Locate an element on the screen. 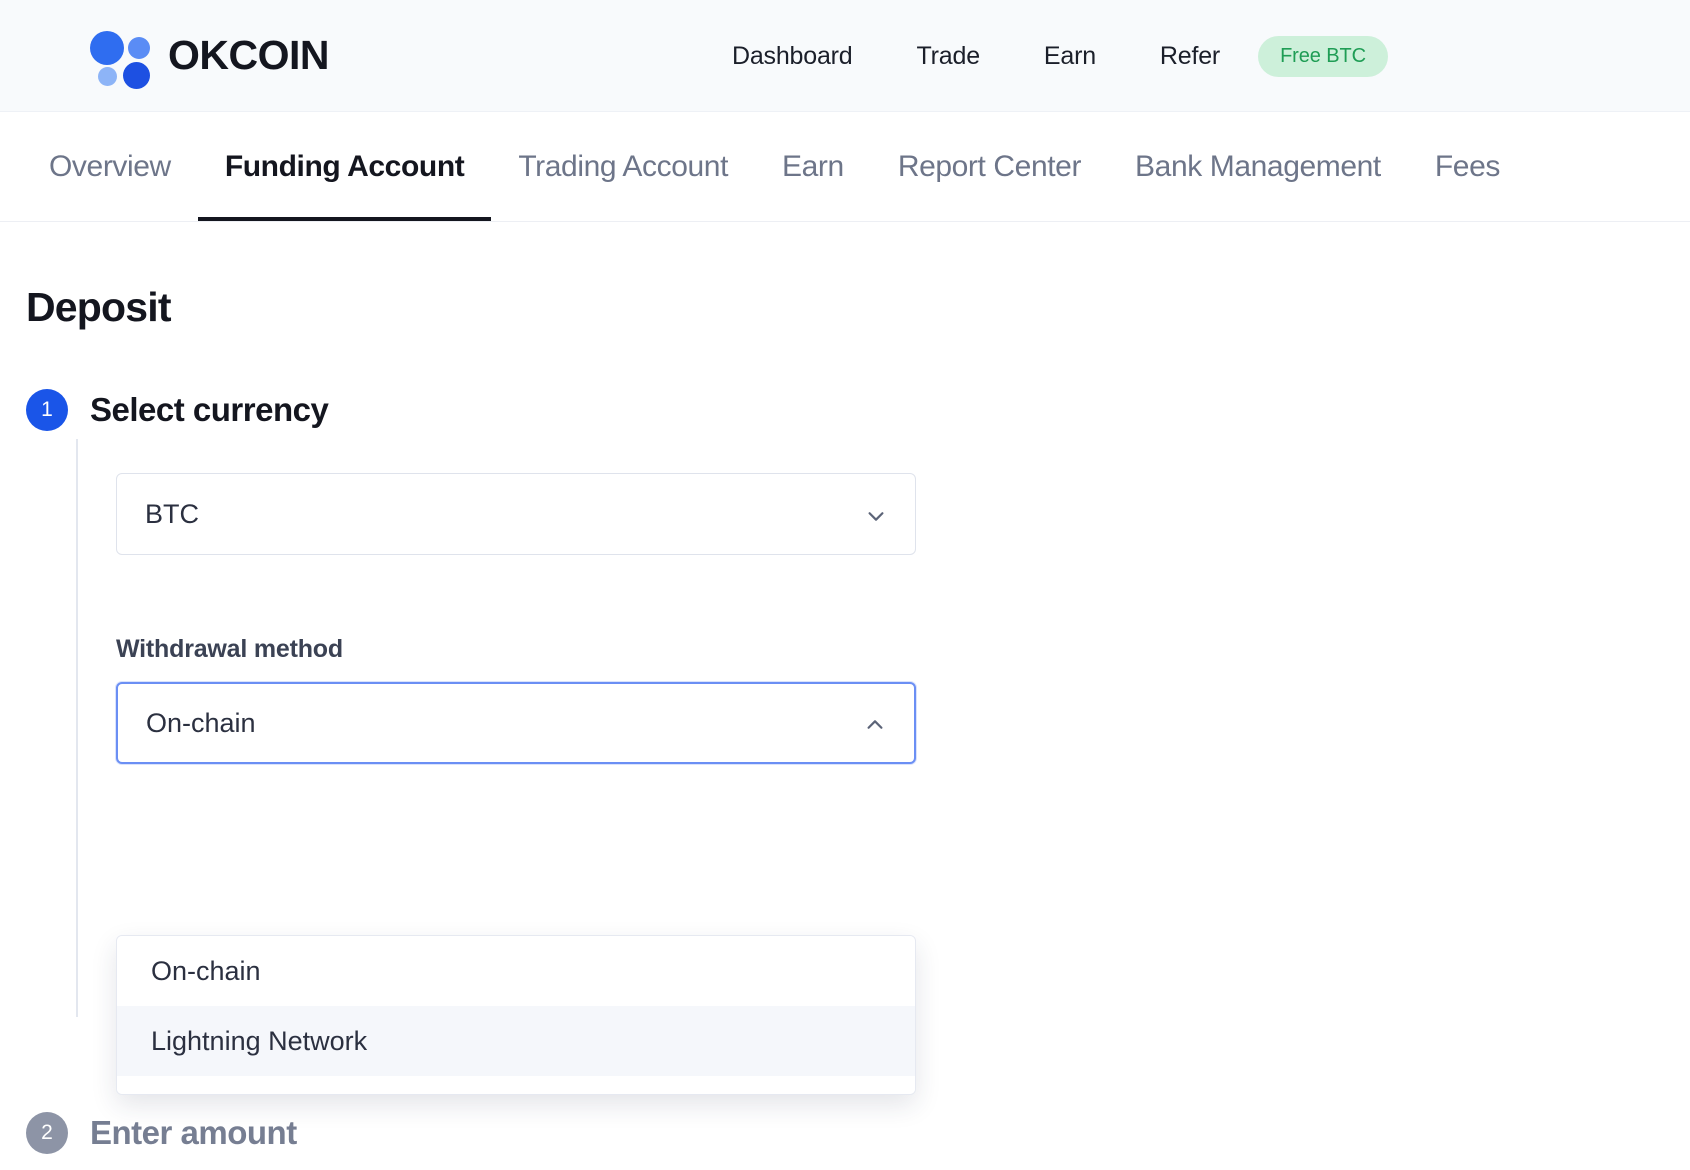  withdrawal-method-dropdown: On-chain Lightning Network is located at coordinates (516, 1015).